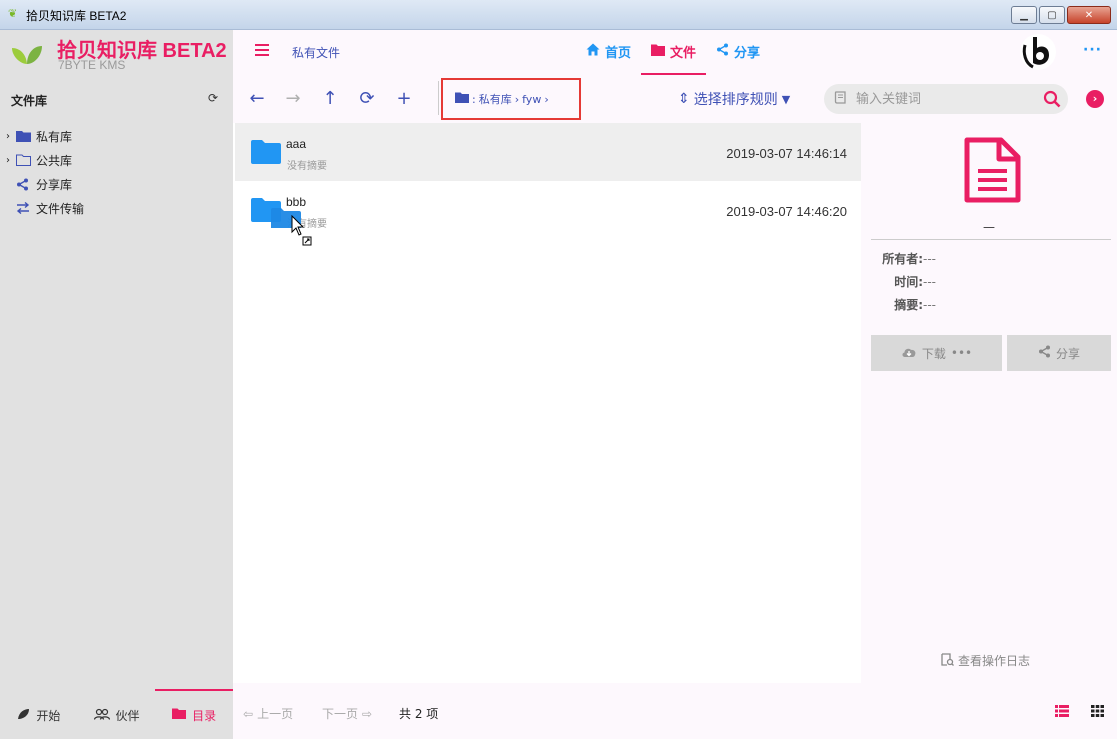 The width and height of the screenshot is (1117, 739). Describe the element at coordinates (994, 661) in the screenshot. I see `view-log-label: 查看操作日志` at that location.